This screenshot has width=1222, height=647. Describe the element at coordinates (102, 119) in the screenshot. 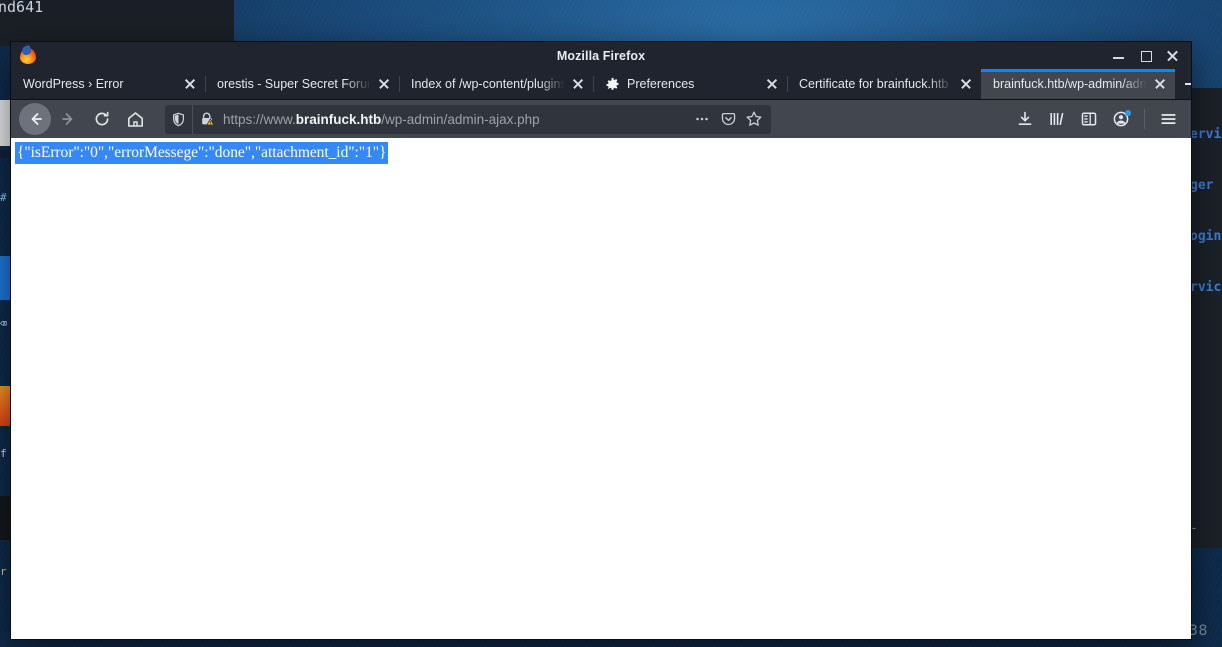

I see `reload-button` at that location.